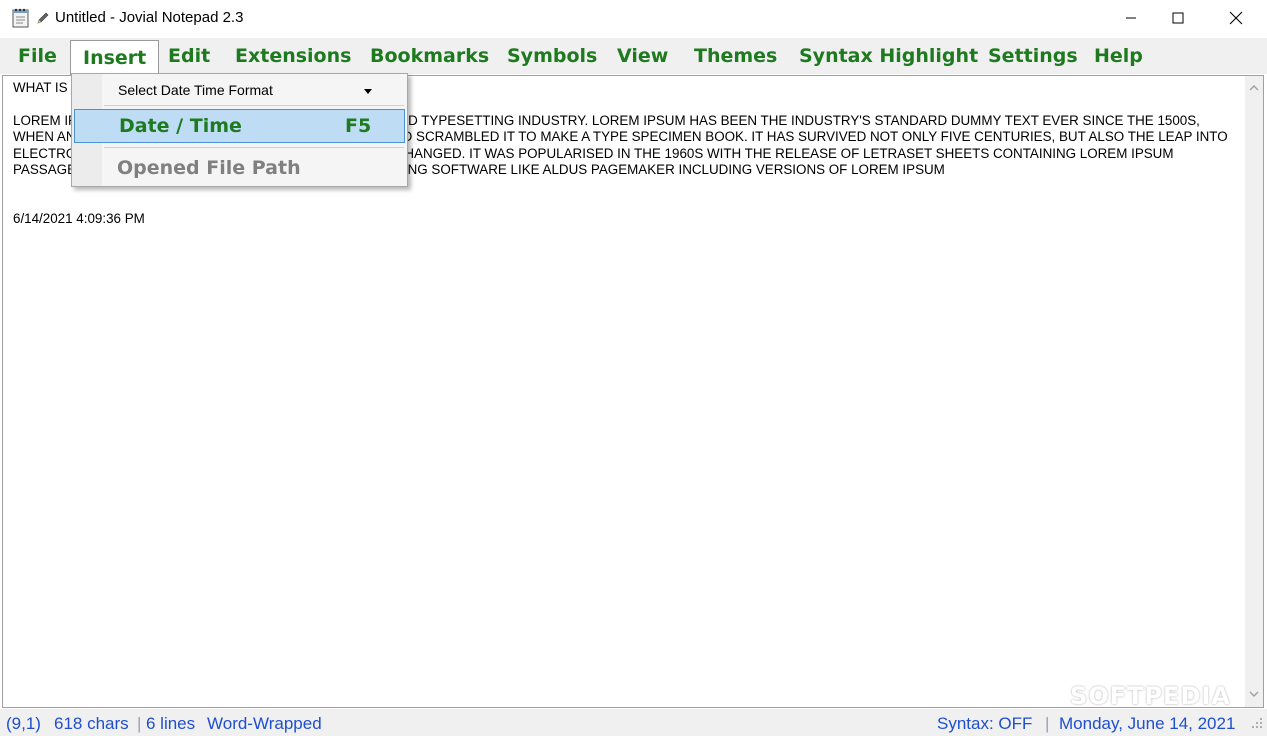 This screenshot has width=1267, height=736. I want to click on softpedia-watermark: SOFTPEDIA, so click(1150, 696).